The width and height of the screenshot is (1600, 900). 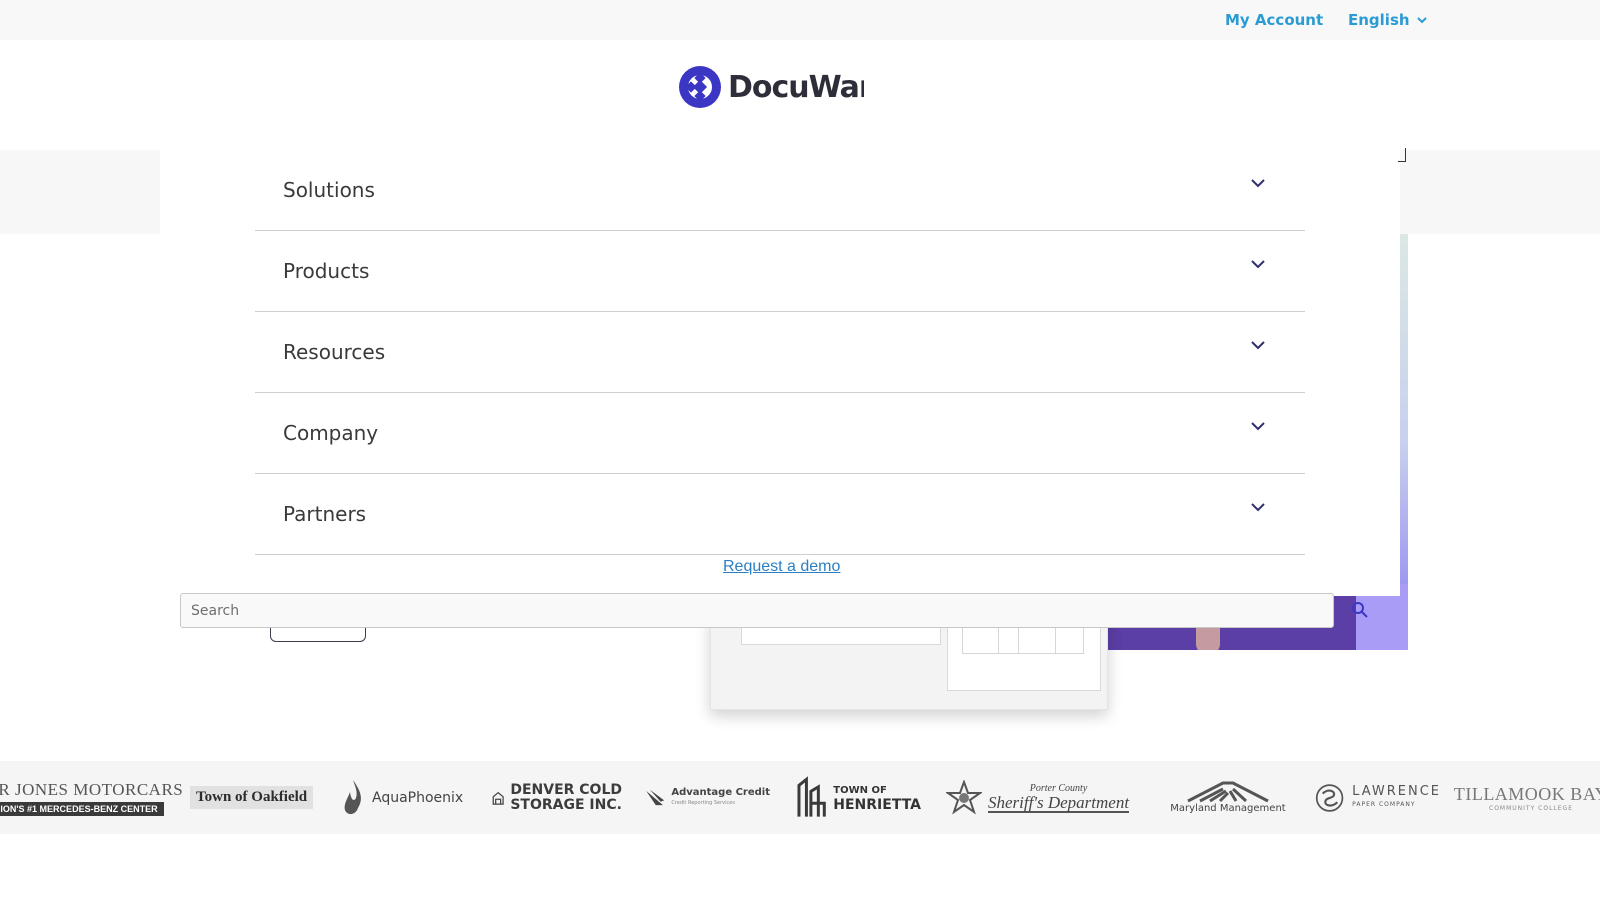 I want to click on client-name: AquaPhoenix, so click(x=418, y=797).